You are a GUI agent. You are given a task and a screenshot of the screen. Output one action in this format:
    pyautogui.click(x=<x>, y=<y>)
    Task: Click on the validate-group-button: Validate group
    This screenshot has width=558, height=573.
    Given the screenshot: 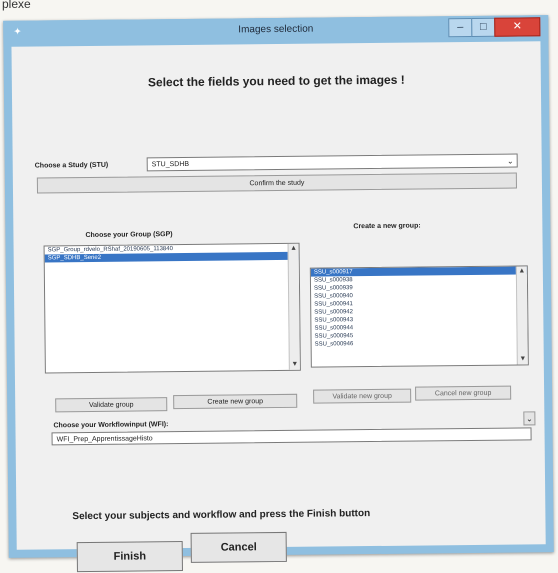 What is the action you would take?
    pyautogui.click(x=111, y=405)
    